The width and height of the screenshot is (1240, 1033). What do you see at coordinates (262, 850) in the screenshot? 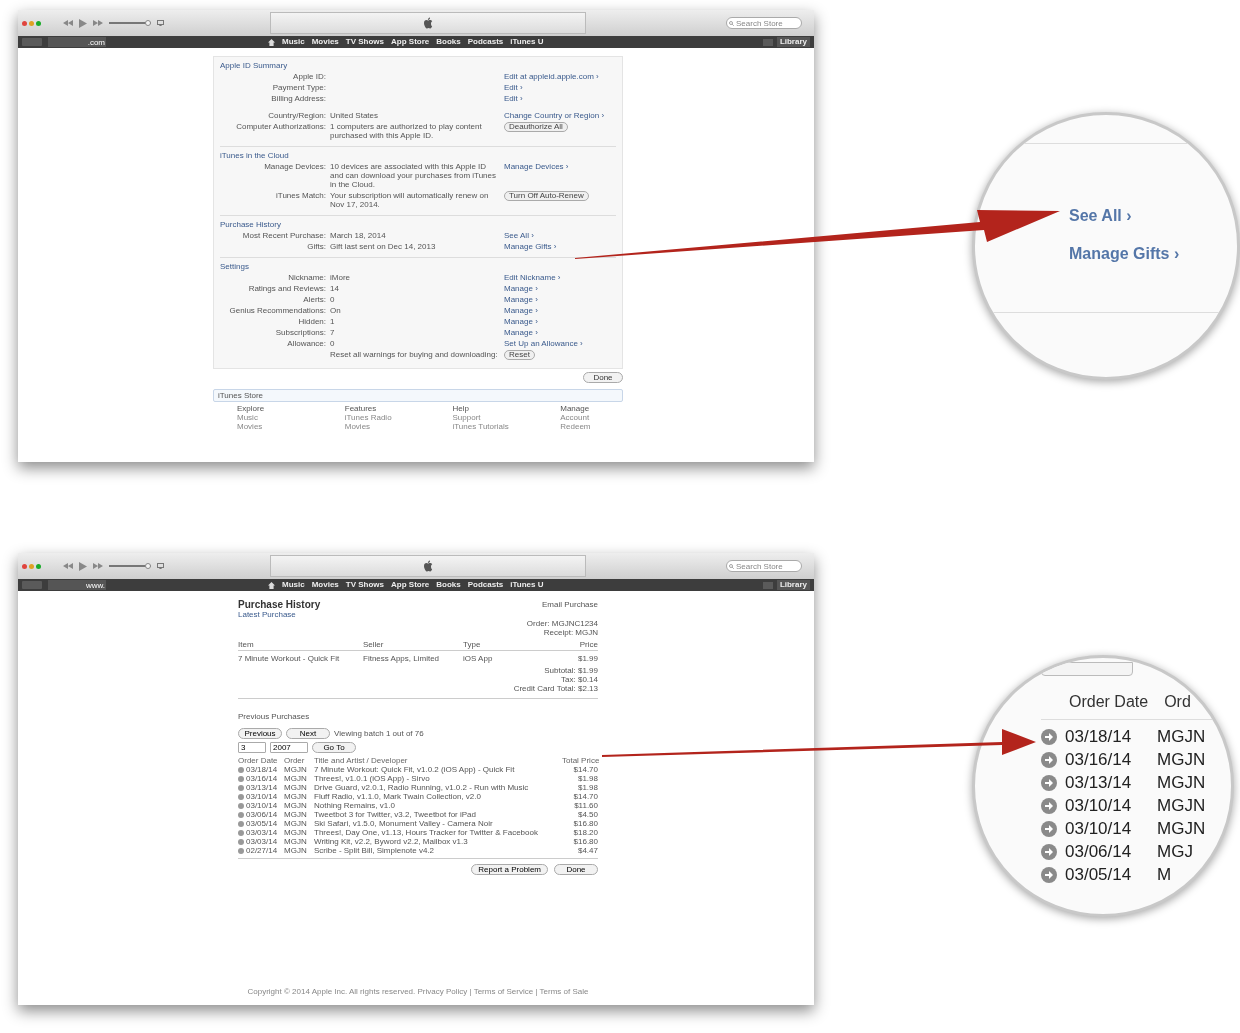
I see `table-cell: 02/27/14` at bounding box center [262, 850].